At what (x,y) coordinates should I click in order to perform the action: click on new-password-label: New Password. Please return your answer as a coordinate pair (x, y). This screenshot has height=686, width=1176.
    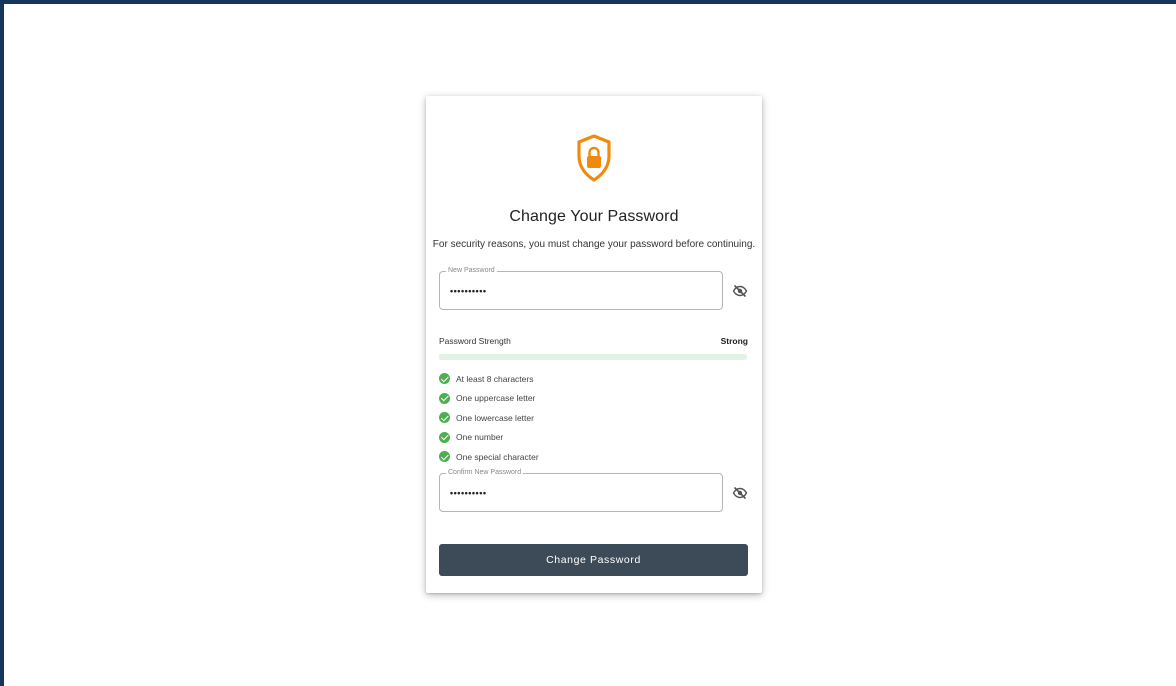
    Looking at the image, I should click on (471, 271).